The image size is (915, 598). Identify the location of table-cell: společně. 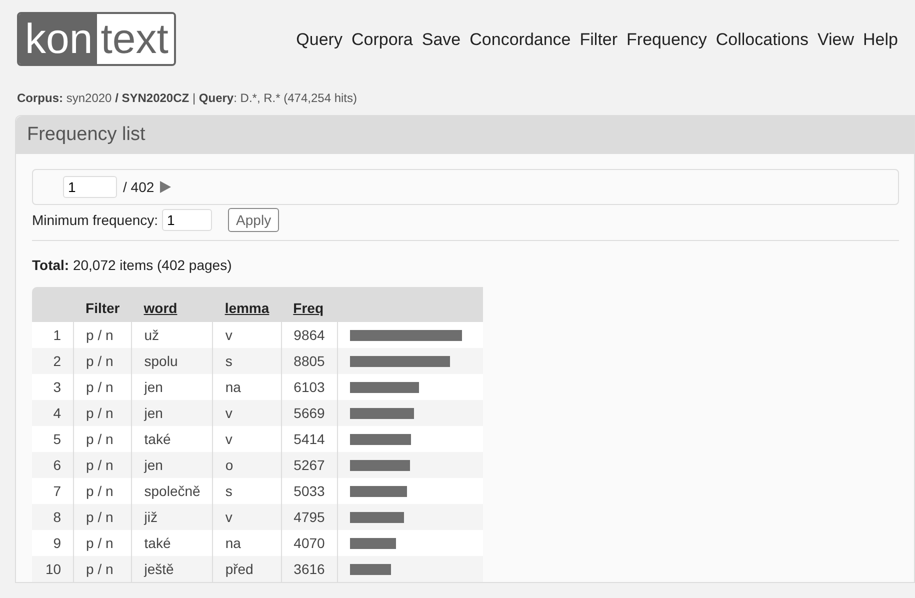
(172, 491).